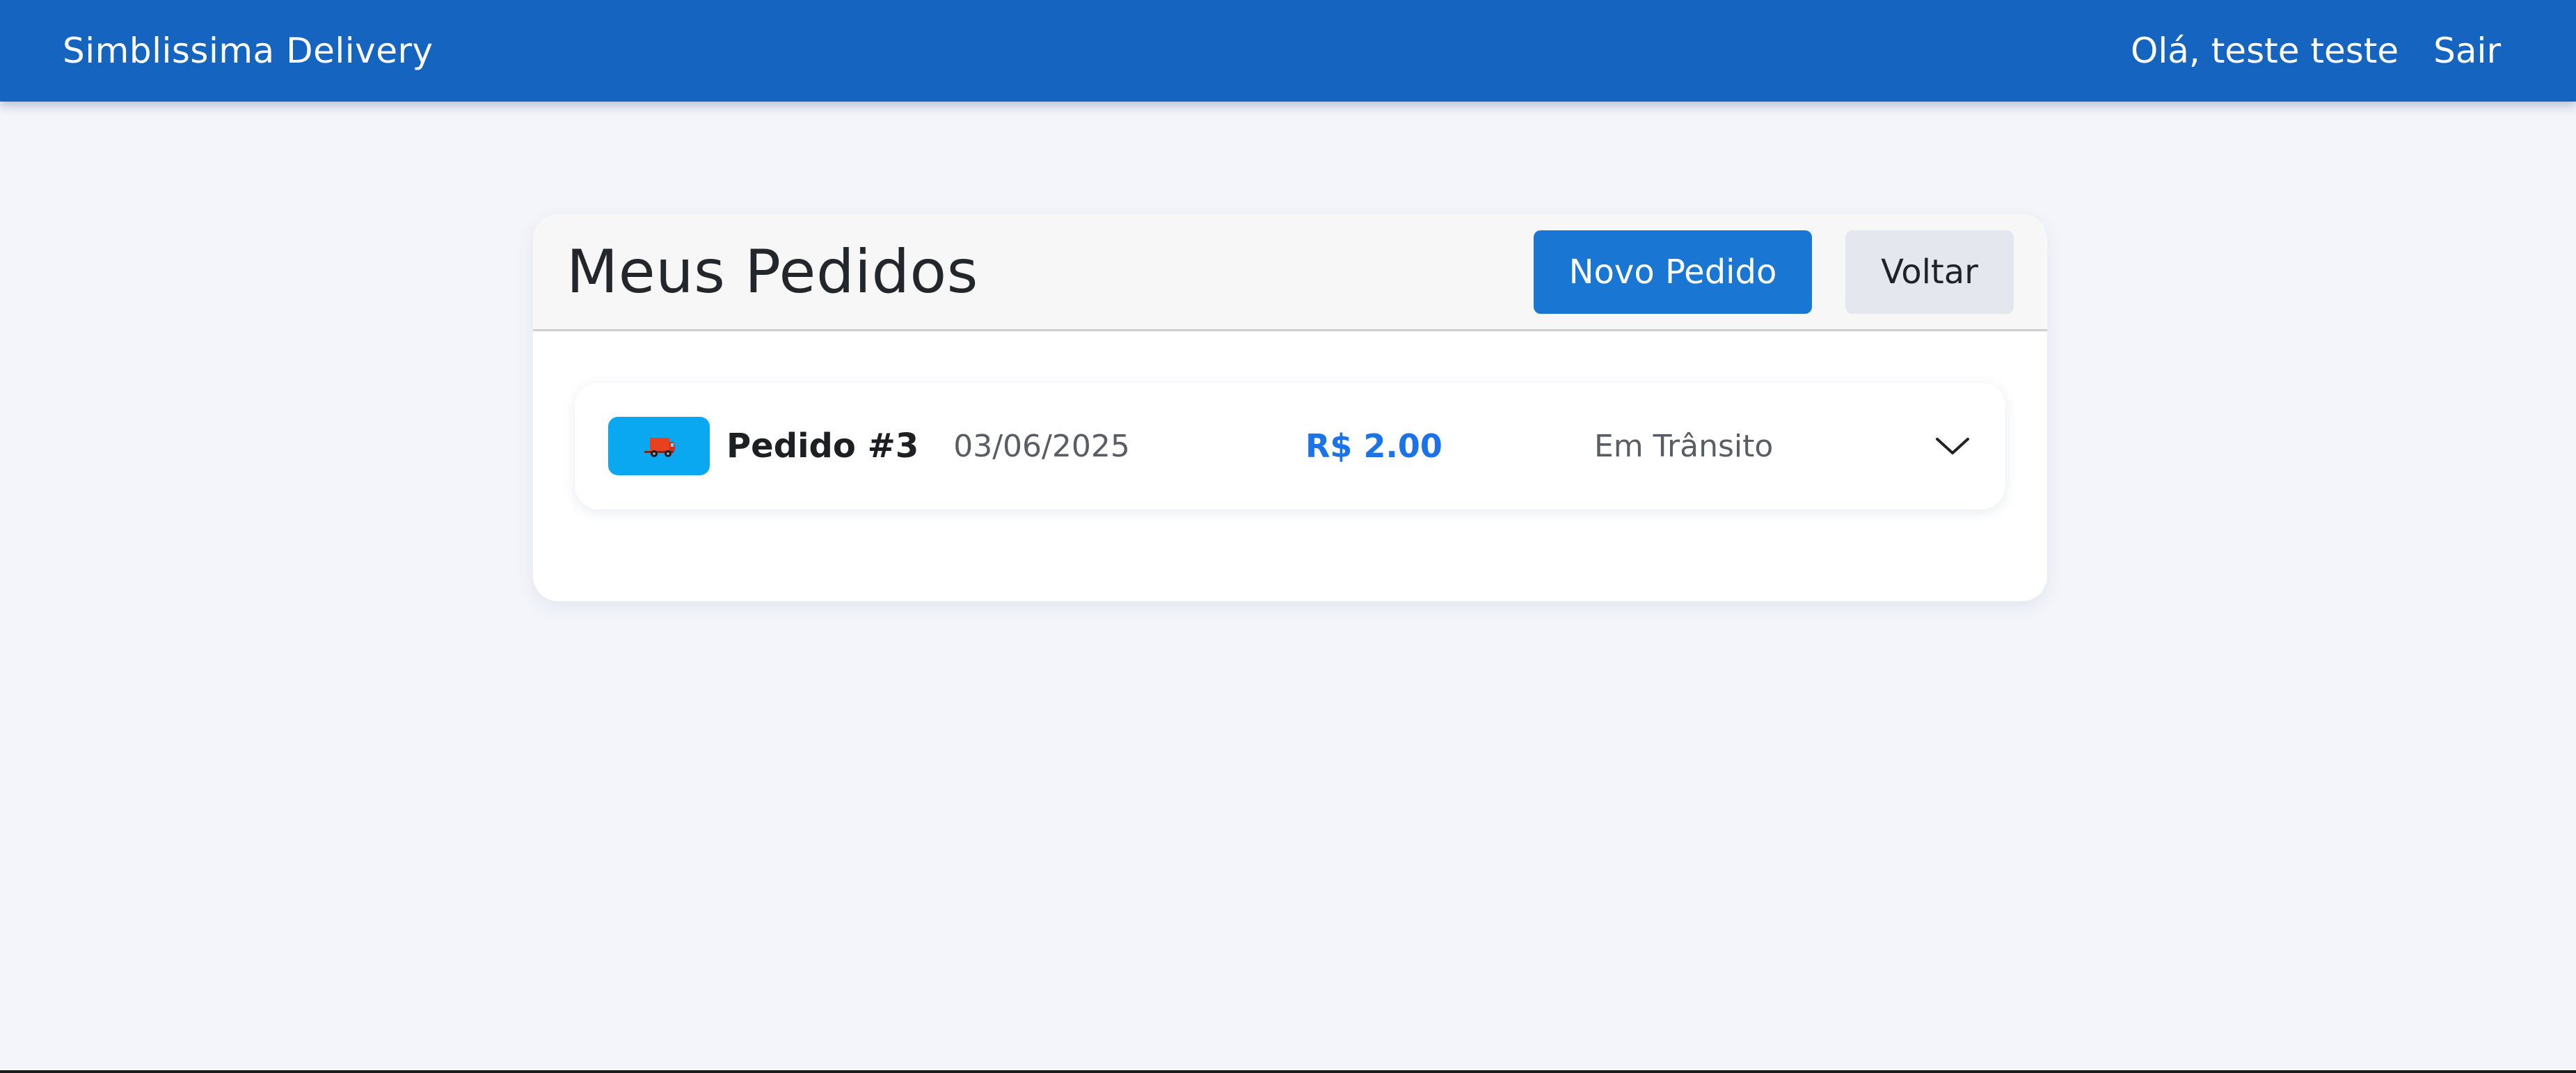 The width and height of the screenshot is (2576, 1073). Describe the element at coordinates (1290, 446) in the screenshot. I see `order-item: Pedido #3 03/06/2025 R$ 2.00 Em Trânsito` at that location.